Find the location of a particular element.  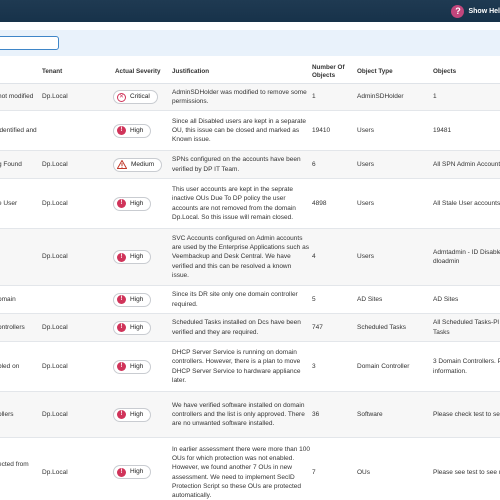

show-help-label: Show Hel is located at coordinates (484, 11).